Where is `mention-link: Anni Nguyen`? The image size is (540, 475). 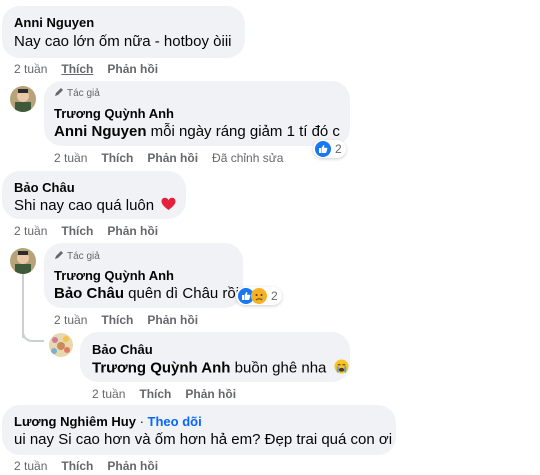
mention-link: Anni Nguyen is located at coordinates (100, 131).